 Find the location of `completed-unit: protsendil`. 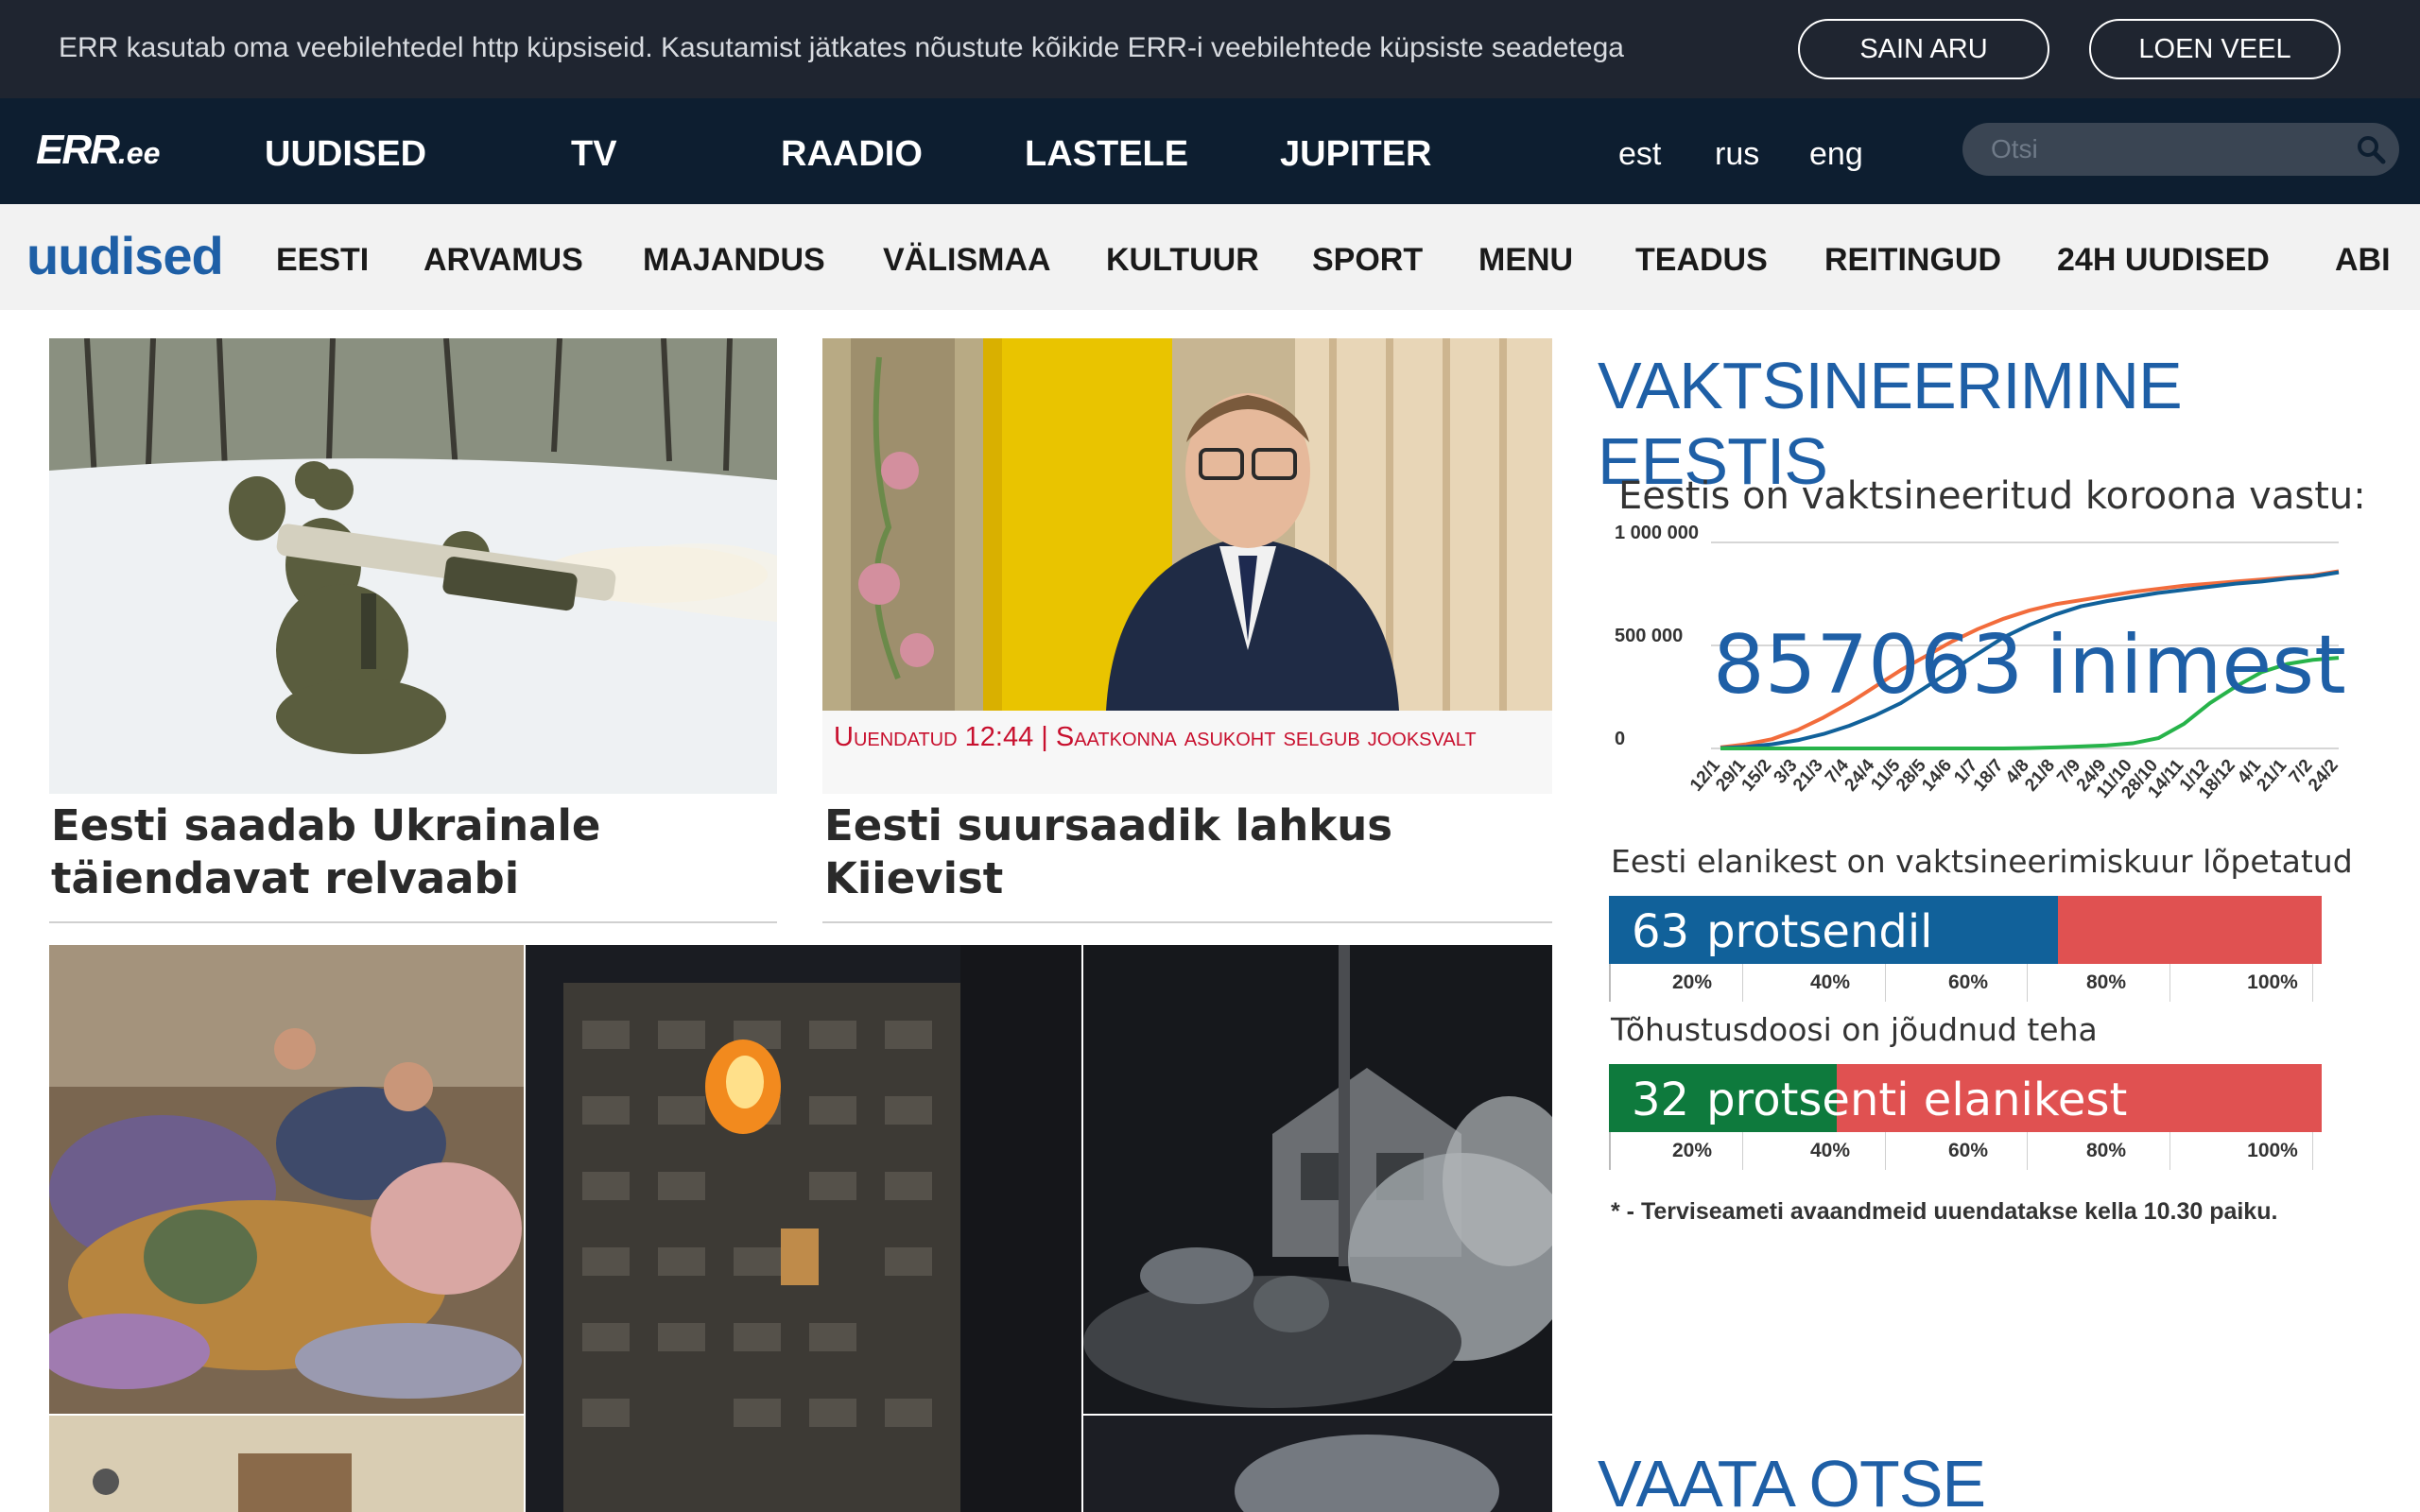

completed-unit: protsendil is located at coordinates (1819, 931).